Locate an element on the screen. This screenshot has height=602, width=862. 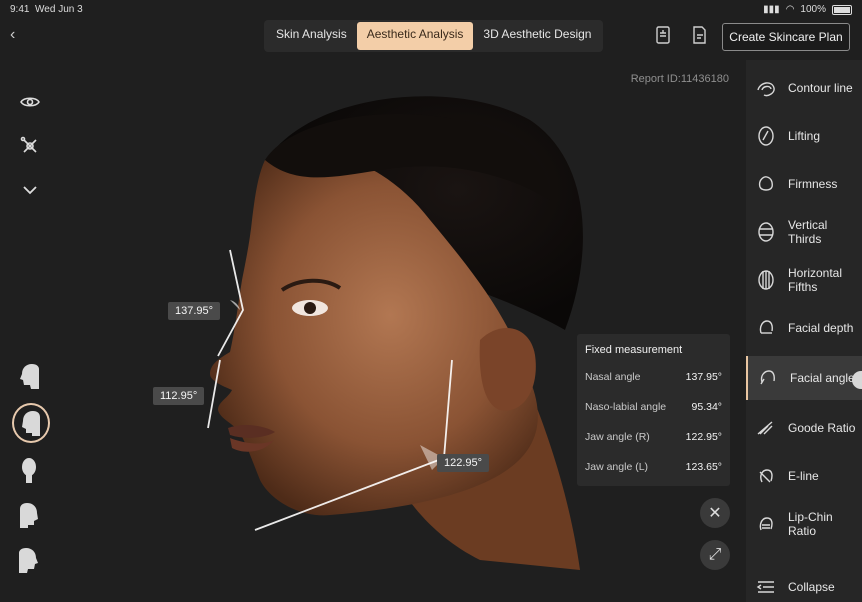
signal-icon: ▮▮▮ is located at coordinates (771, 9).